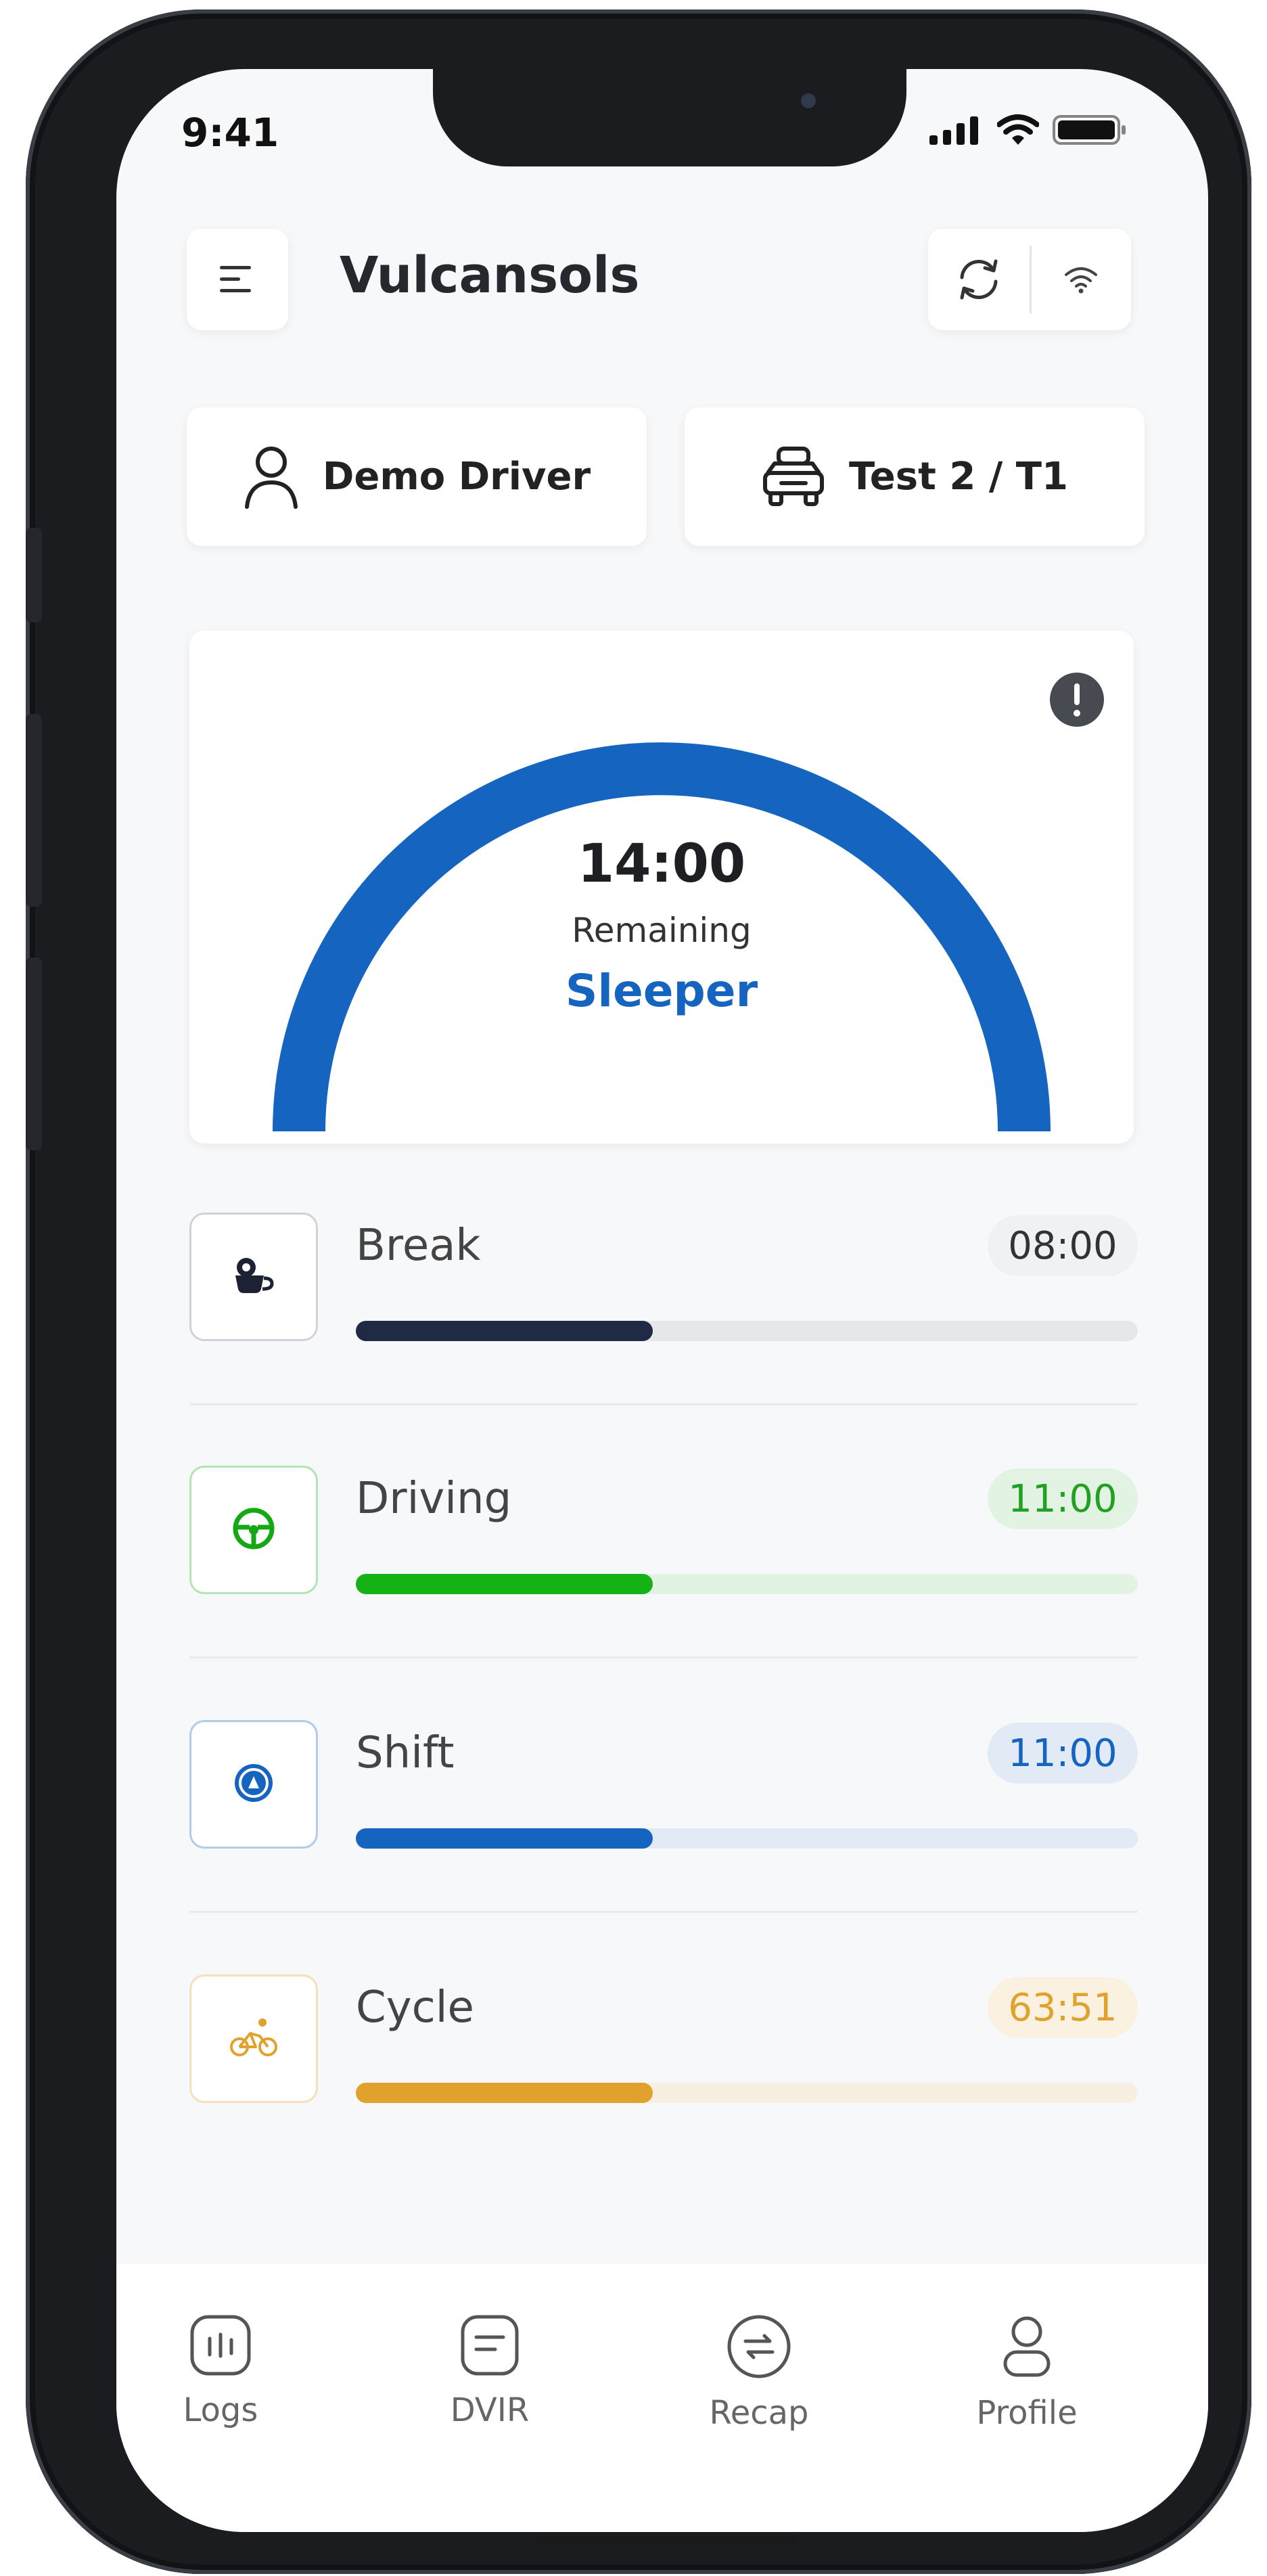 The width and height of the screenshot is (1267, 2576). What do you see at coordinates (759, 2413) in the screenshot?
I see `tab-recap-label: Recap` at bounding box center [759, 2413].